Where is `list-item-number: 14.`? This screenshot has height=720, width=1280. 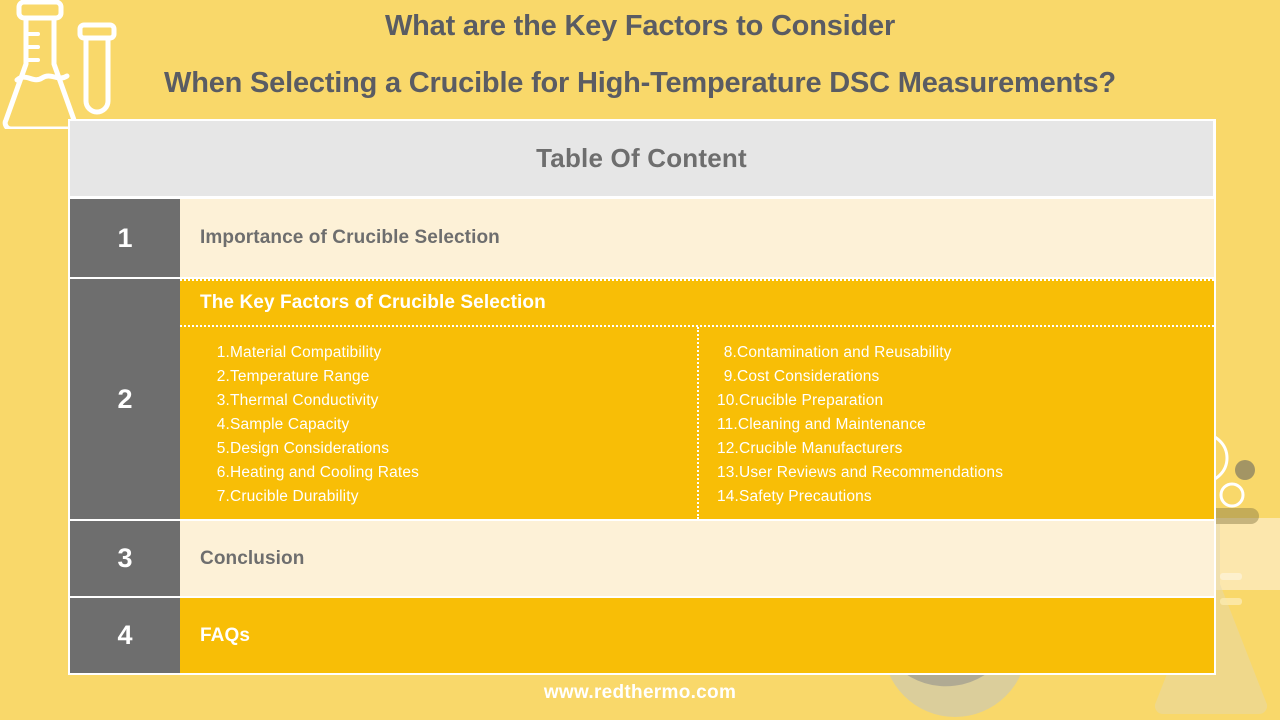 list-item-number: 14. is located at coordinates (728, 496).